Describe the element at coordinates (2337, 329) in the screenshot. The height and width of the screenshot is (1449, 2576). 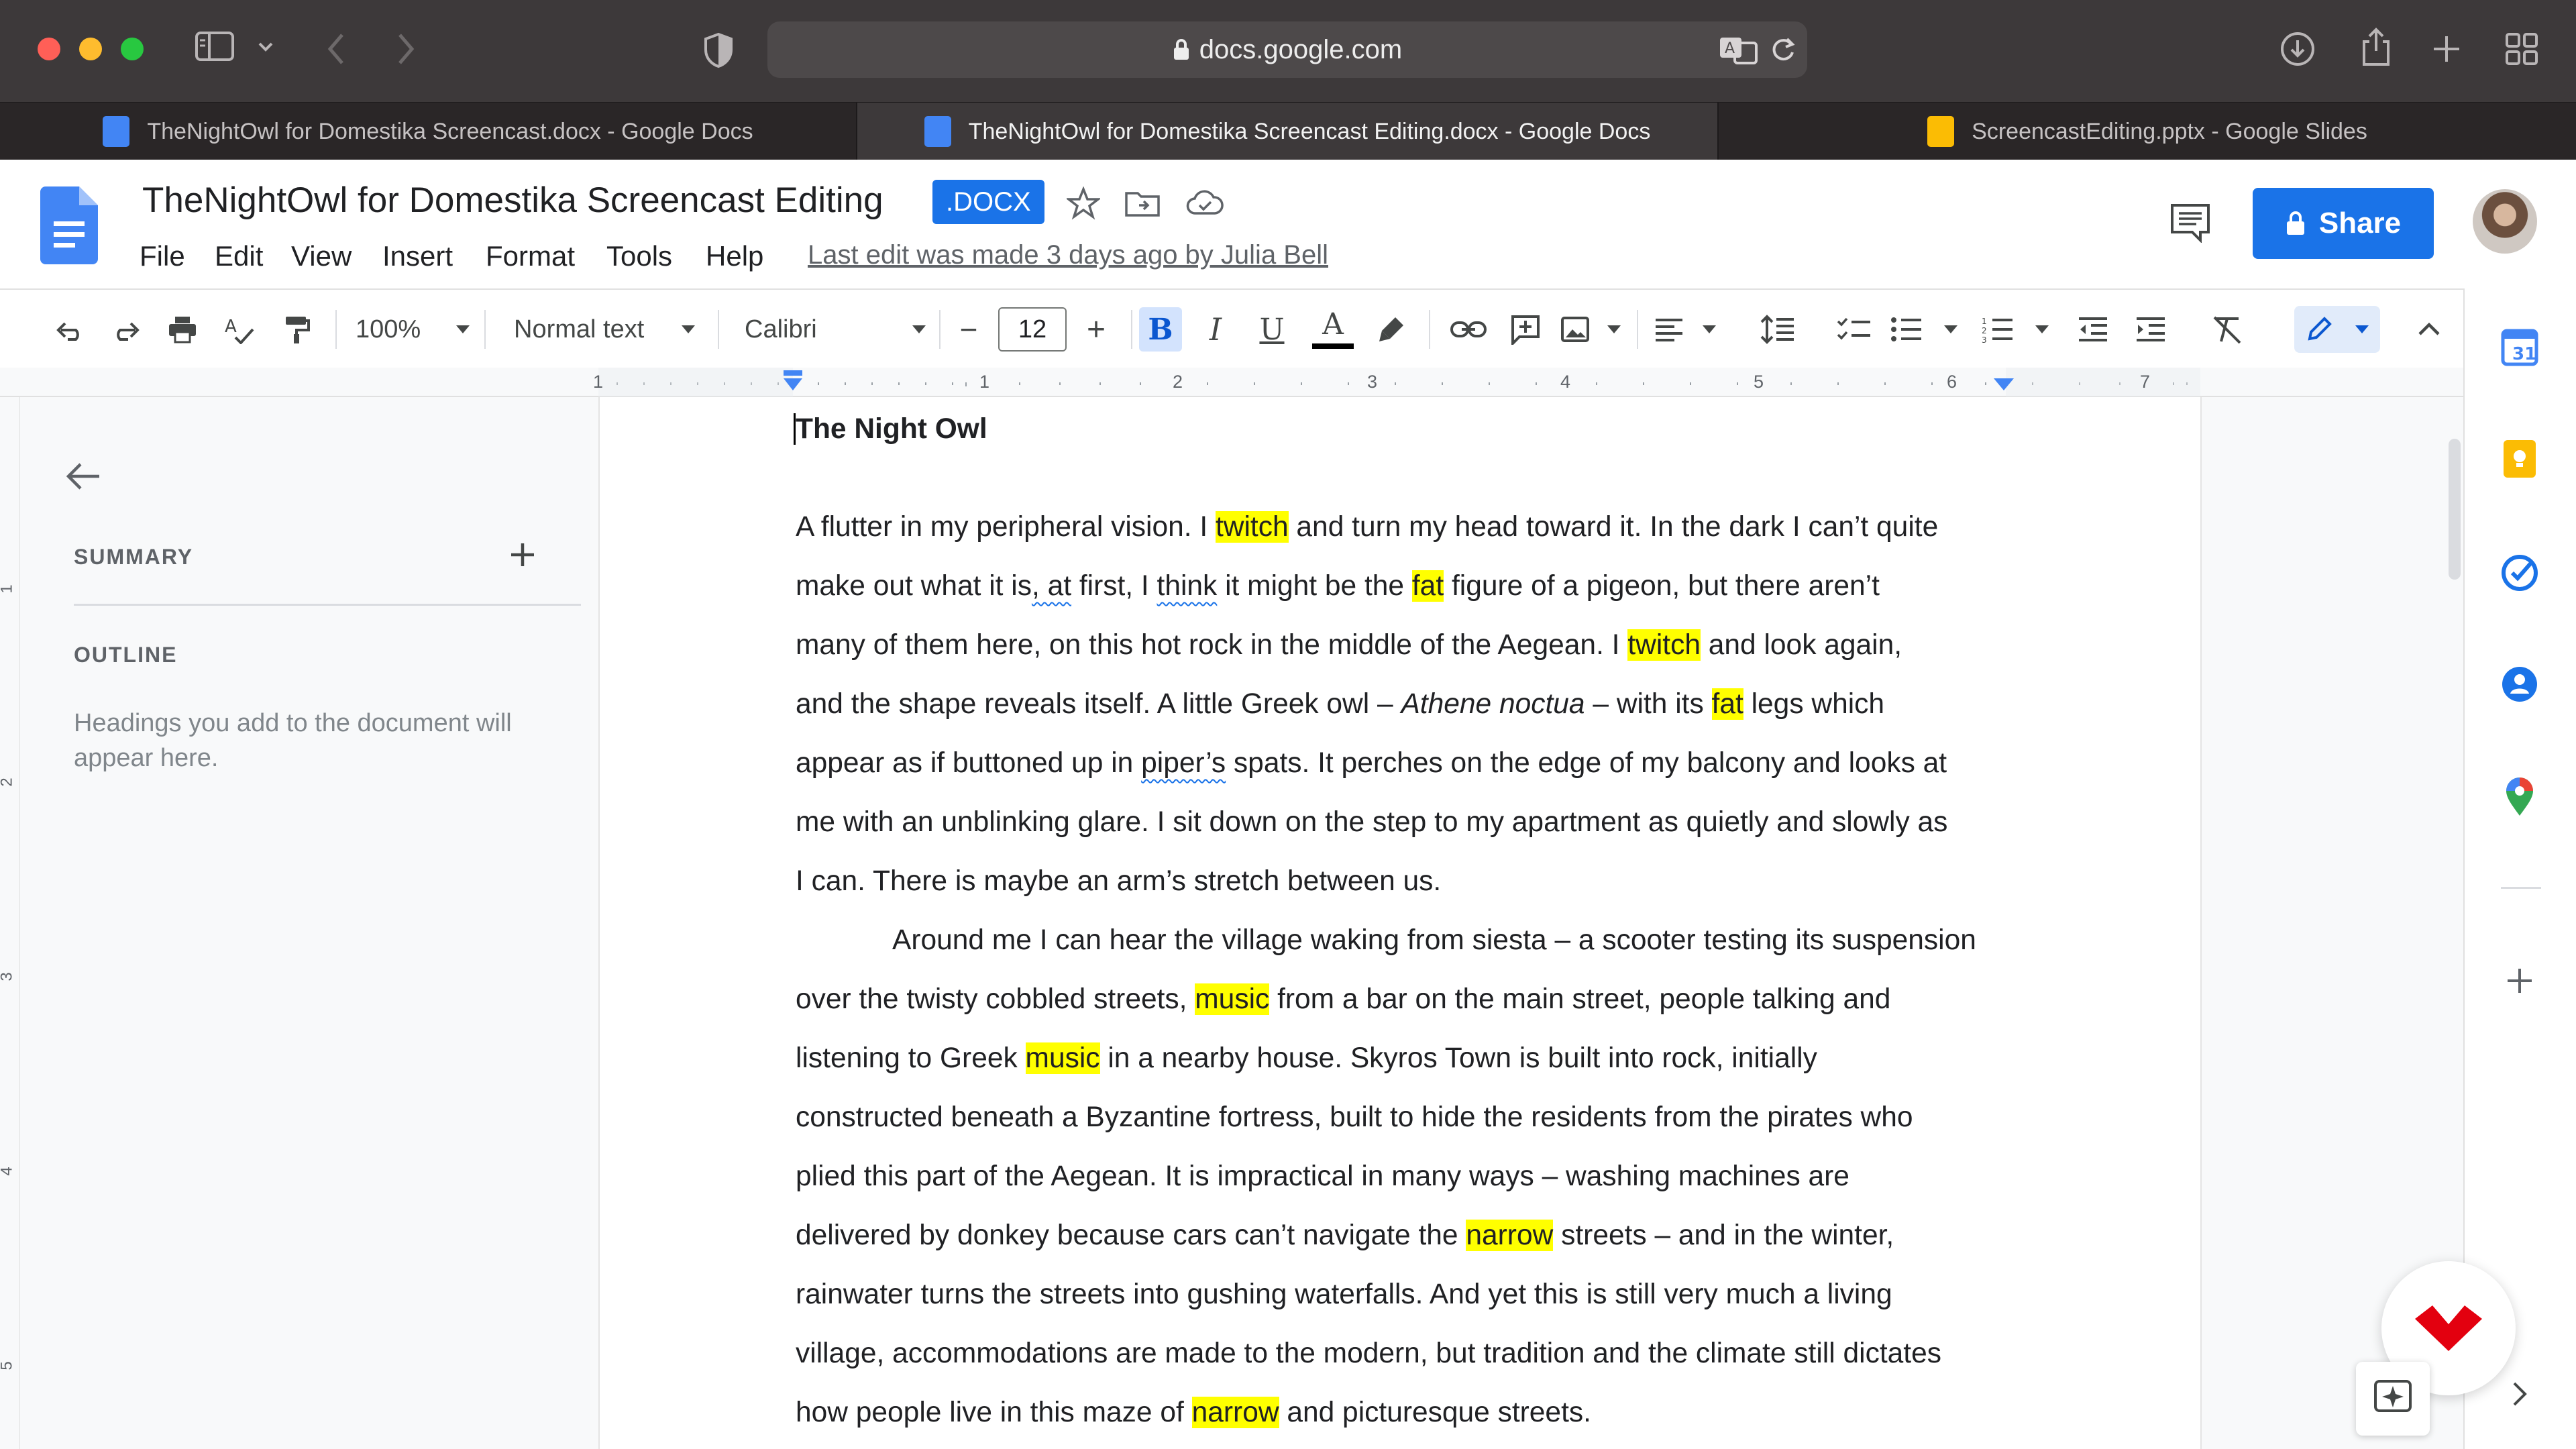
I see `editing-mode-button` at that location.